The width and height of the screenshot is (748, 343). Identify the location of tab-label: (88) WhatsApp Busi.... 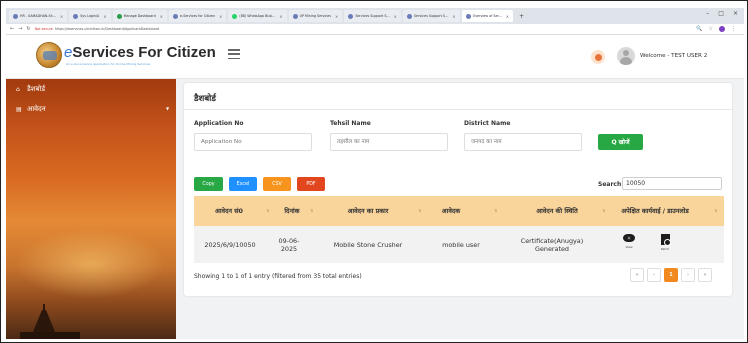
(257, 16).